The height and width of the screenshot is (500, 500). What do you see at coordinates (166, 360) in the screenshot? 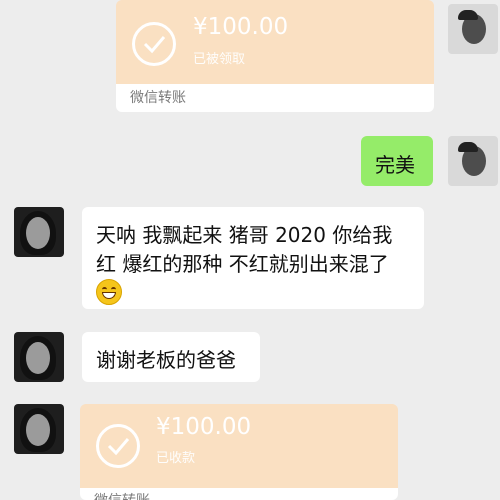
I see `message-text: 谢谢老板的爸爸` at bounding box center [166, 360].